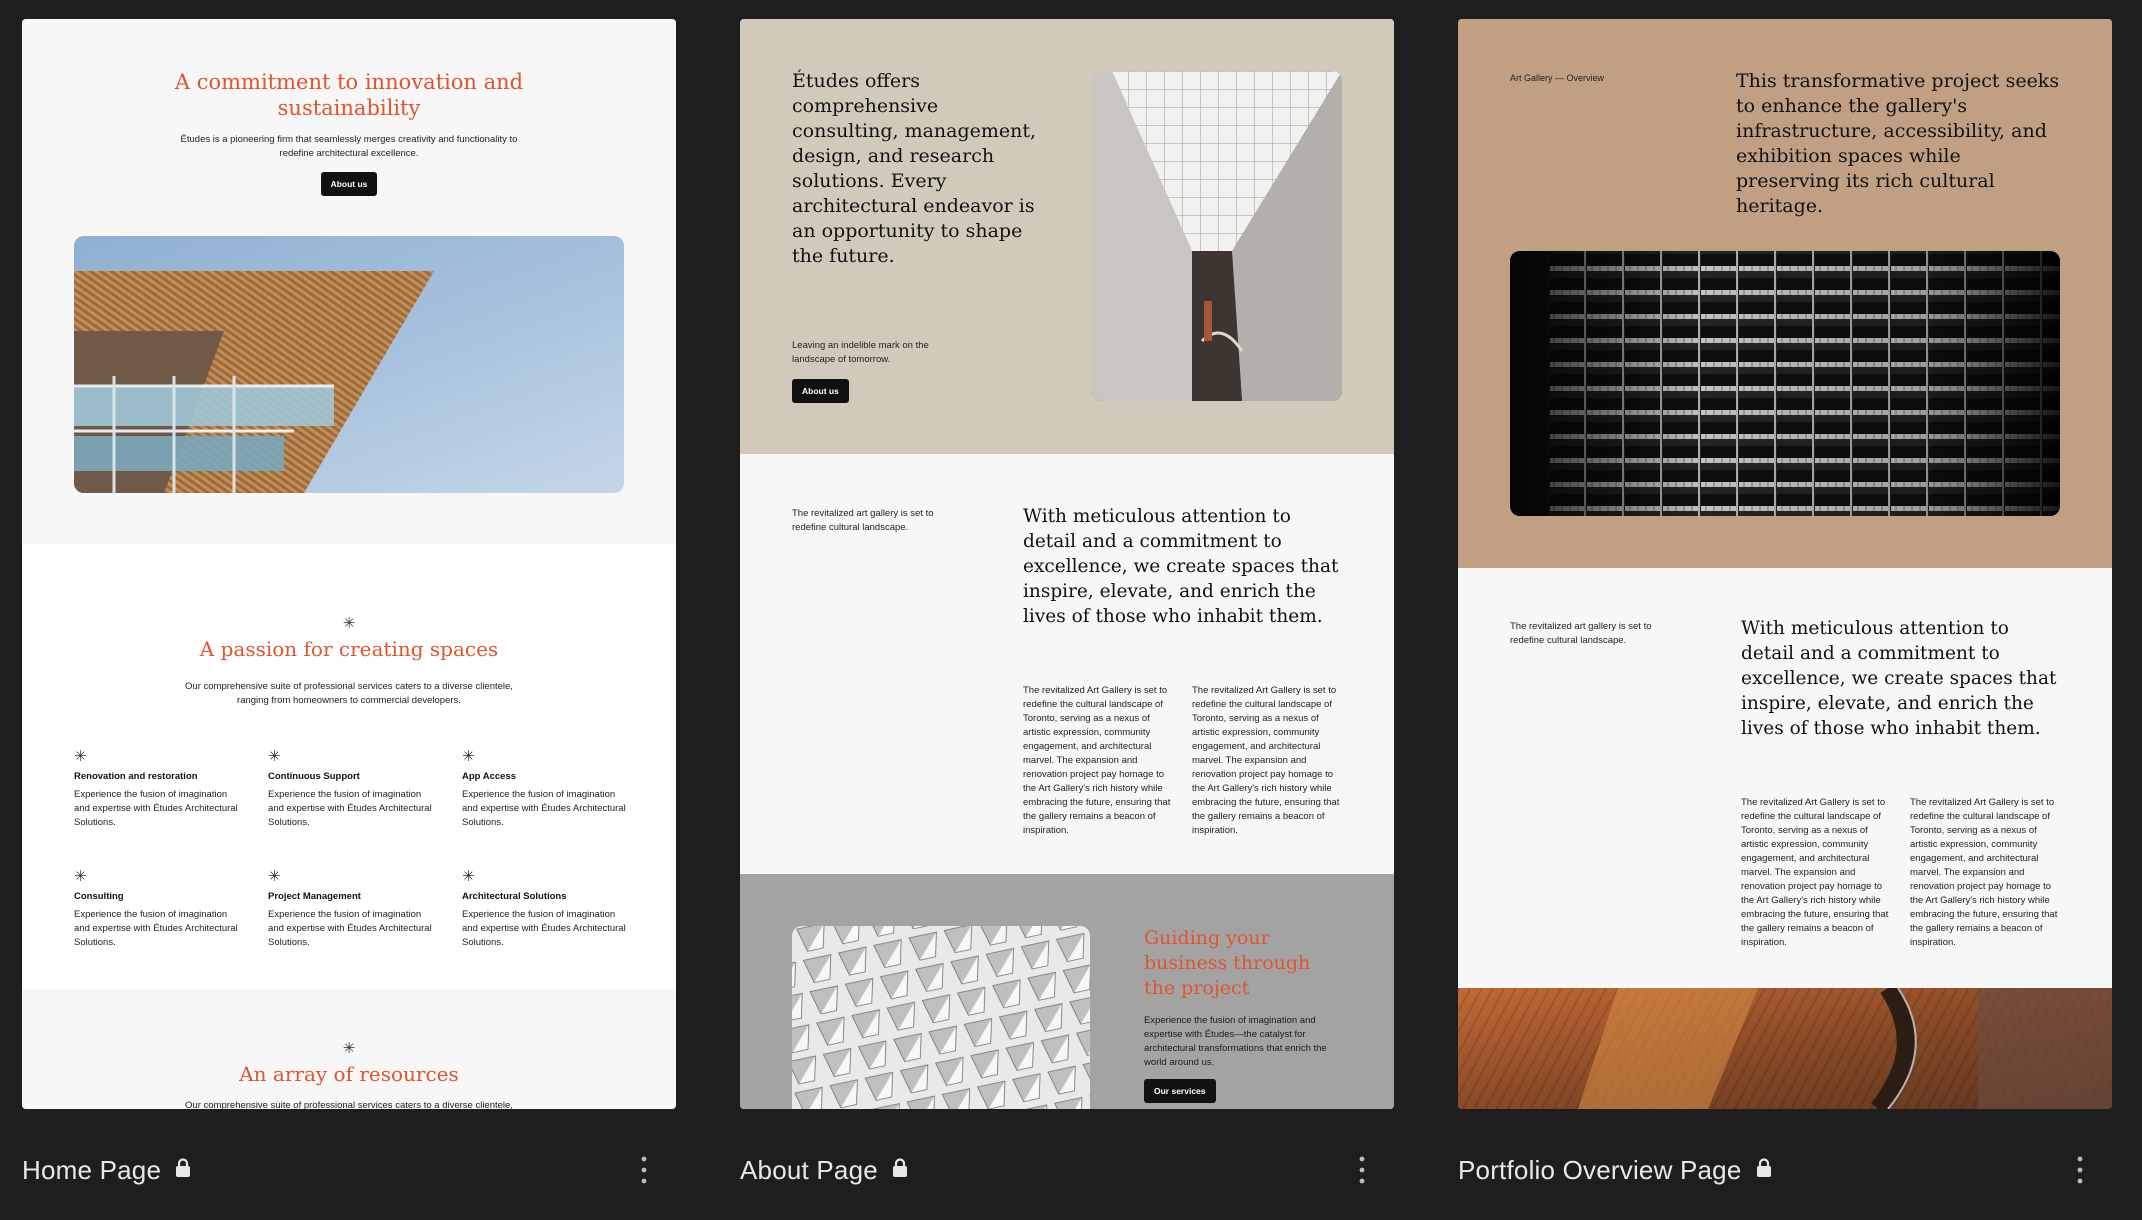 The height and width of the screenshot is (1220, 2142). What do you see at coordinates (1785, 383) in the screenshot?
I see `portfolio-hero-image` at bounding box center [1785, 383].